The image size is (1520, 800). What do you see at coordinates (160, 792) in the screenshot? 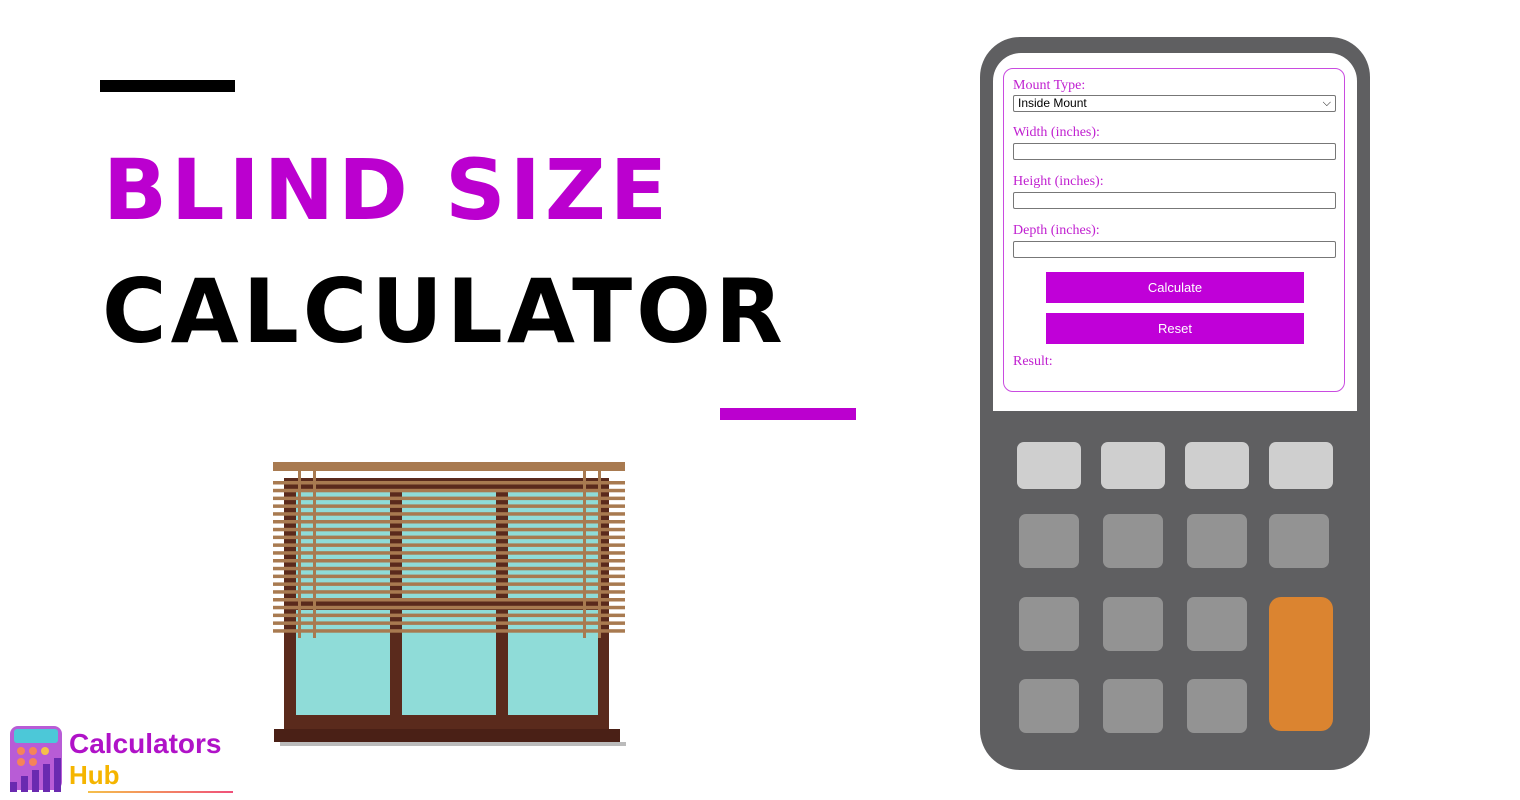
I see `logo-underline` at bounding box center [160, 792].